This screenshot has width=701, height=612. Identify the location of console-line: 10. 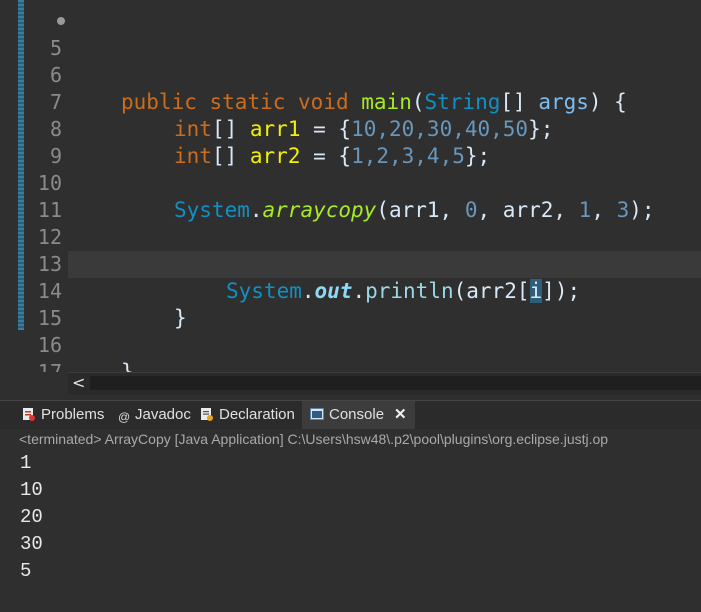
(31, 490).